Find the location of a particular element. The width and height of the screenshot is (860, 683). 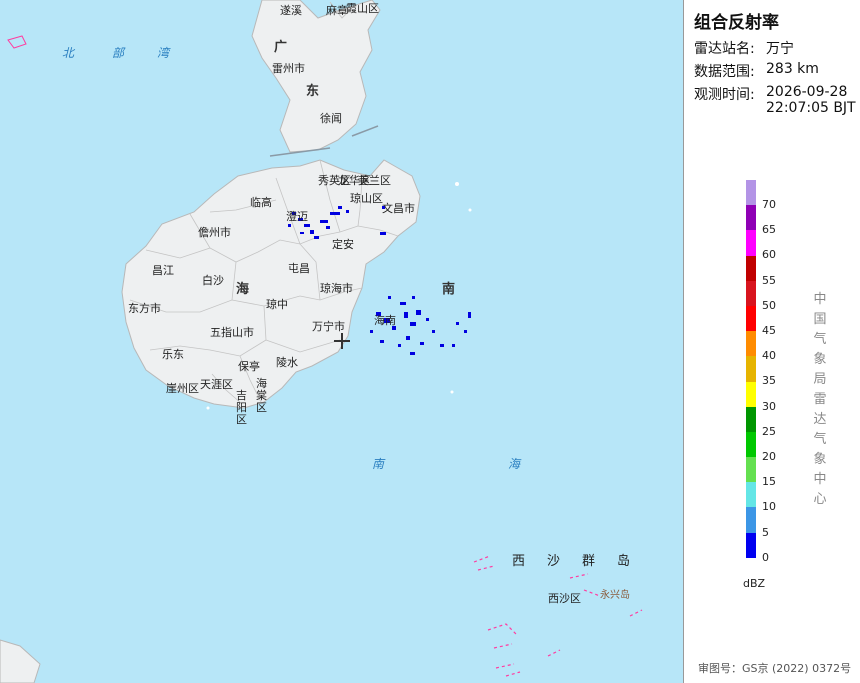

time-row: 观测时间: 2026-09-28 22:07:05 BJT is located at coordinates (775, 100).